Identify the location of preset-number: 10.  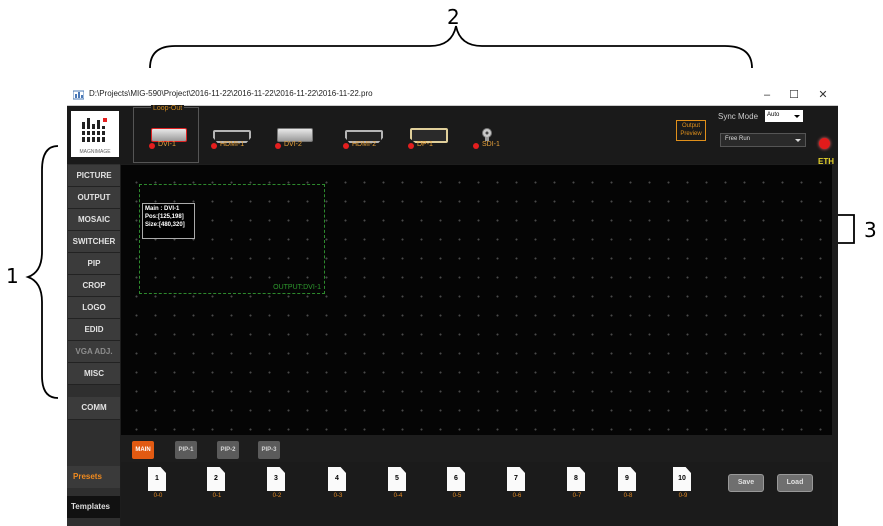
(682, 479).